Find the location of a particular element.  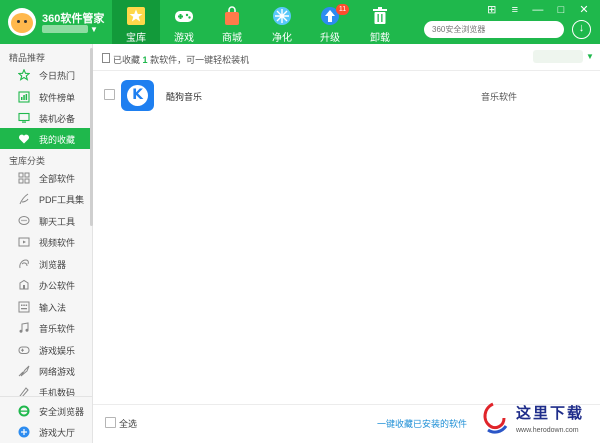

sidebar-item-pdf-tools: PDF工具集 is located at coordinates (46, 198).